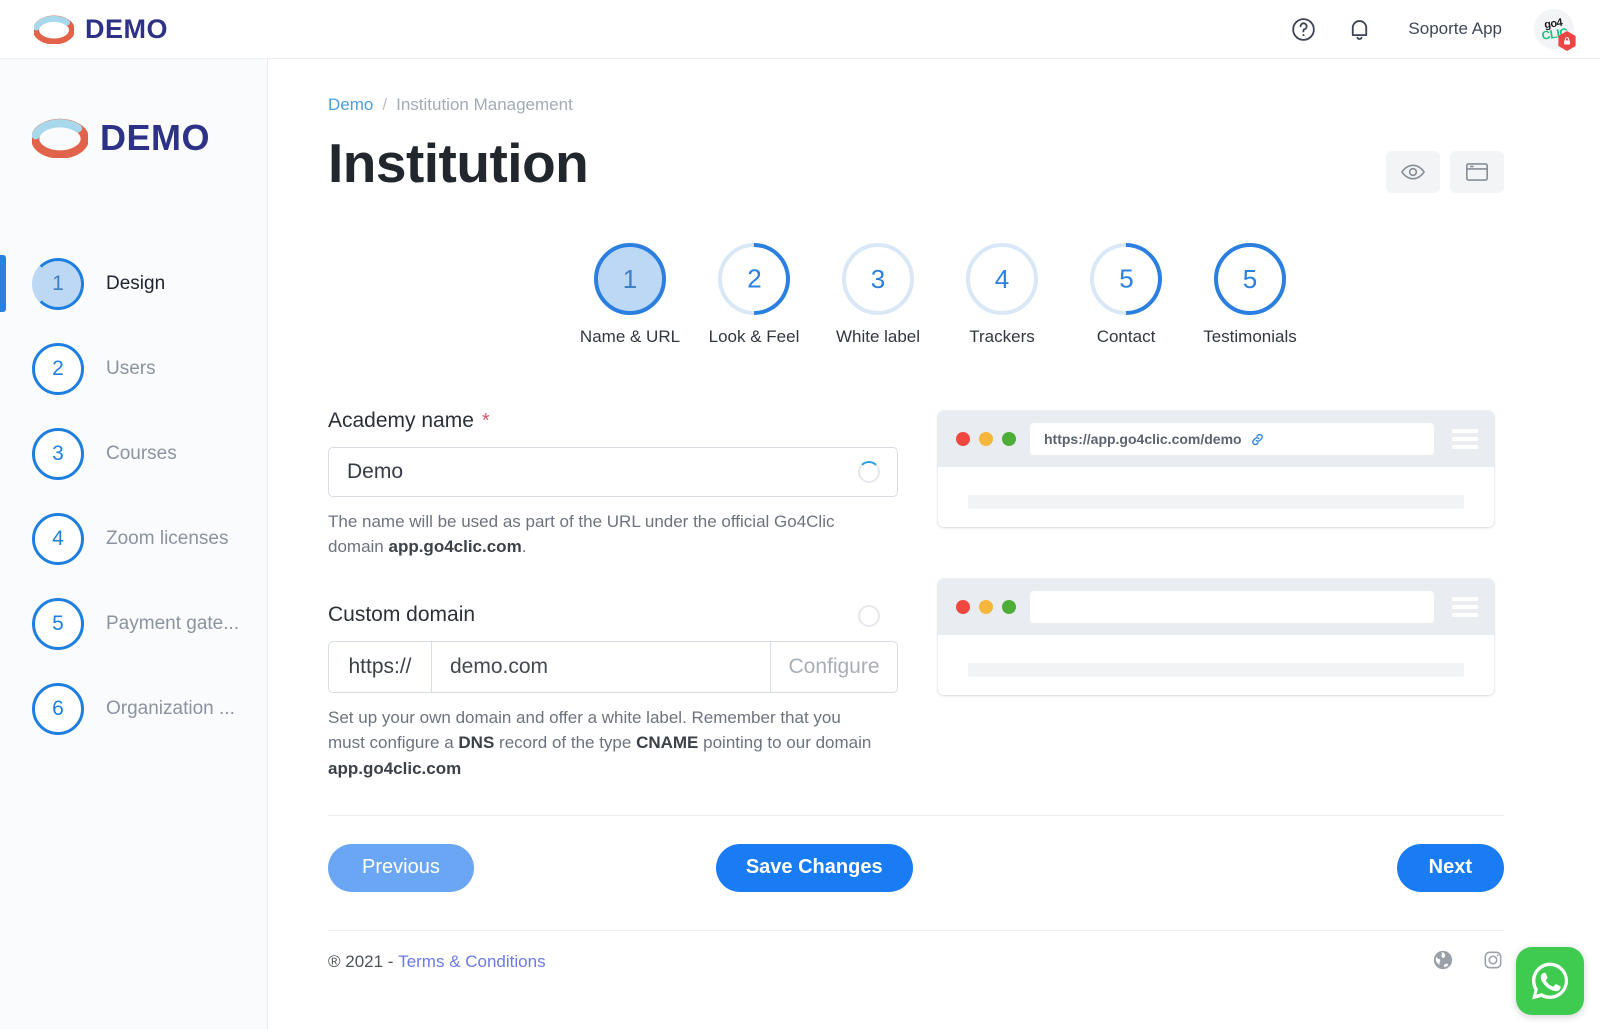  I want to click on browser-url-text: https://app.go4clic.com/demo, so click(1143, 439).